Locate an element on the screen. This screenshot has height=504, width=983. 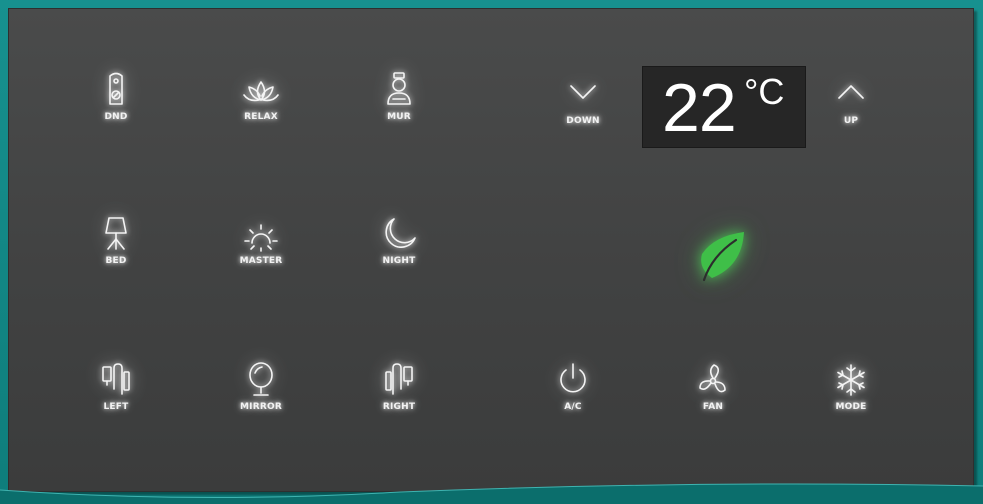
mur-button: MUR is located at coordinates (399, 110).